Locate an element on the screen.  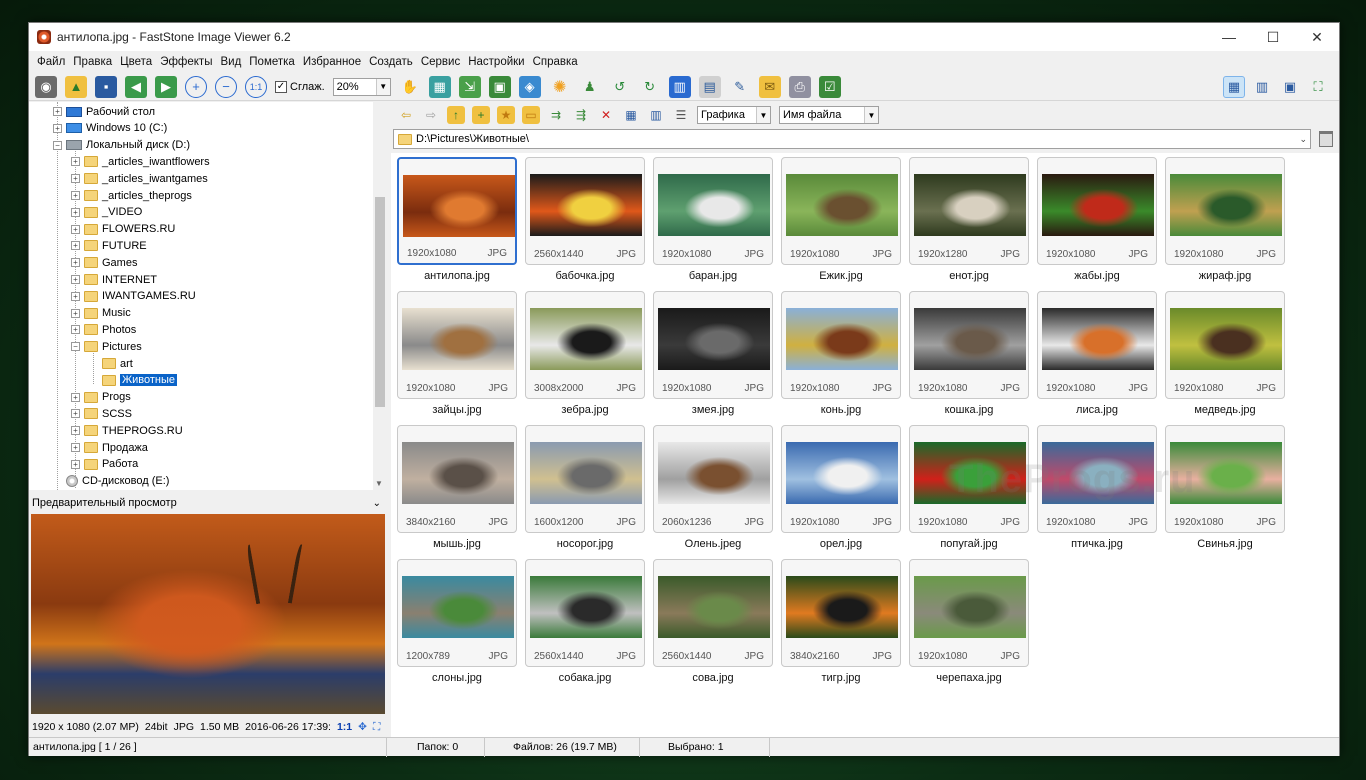
thumbnail-filename: зебра.jpg is located at coordinates (585, 410).